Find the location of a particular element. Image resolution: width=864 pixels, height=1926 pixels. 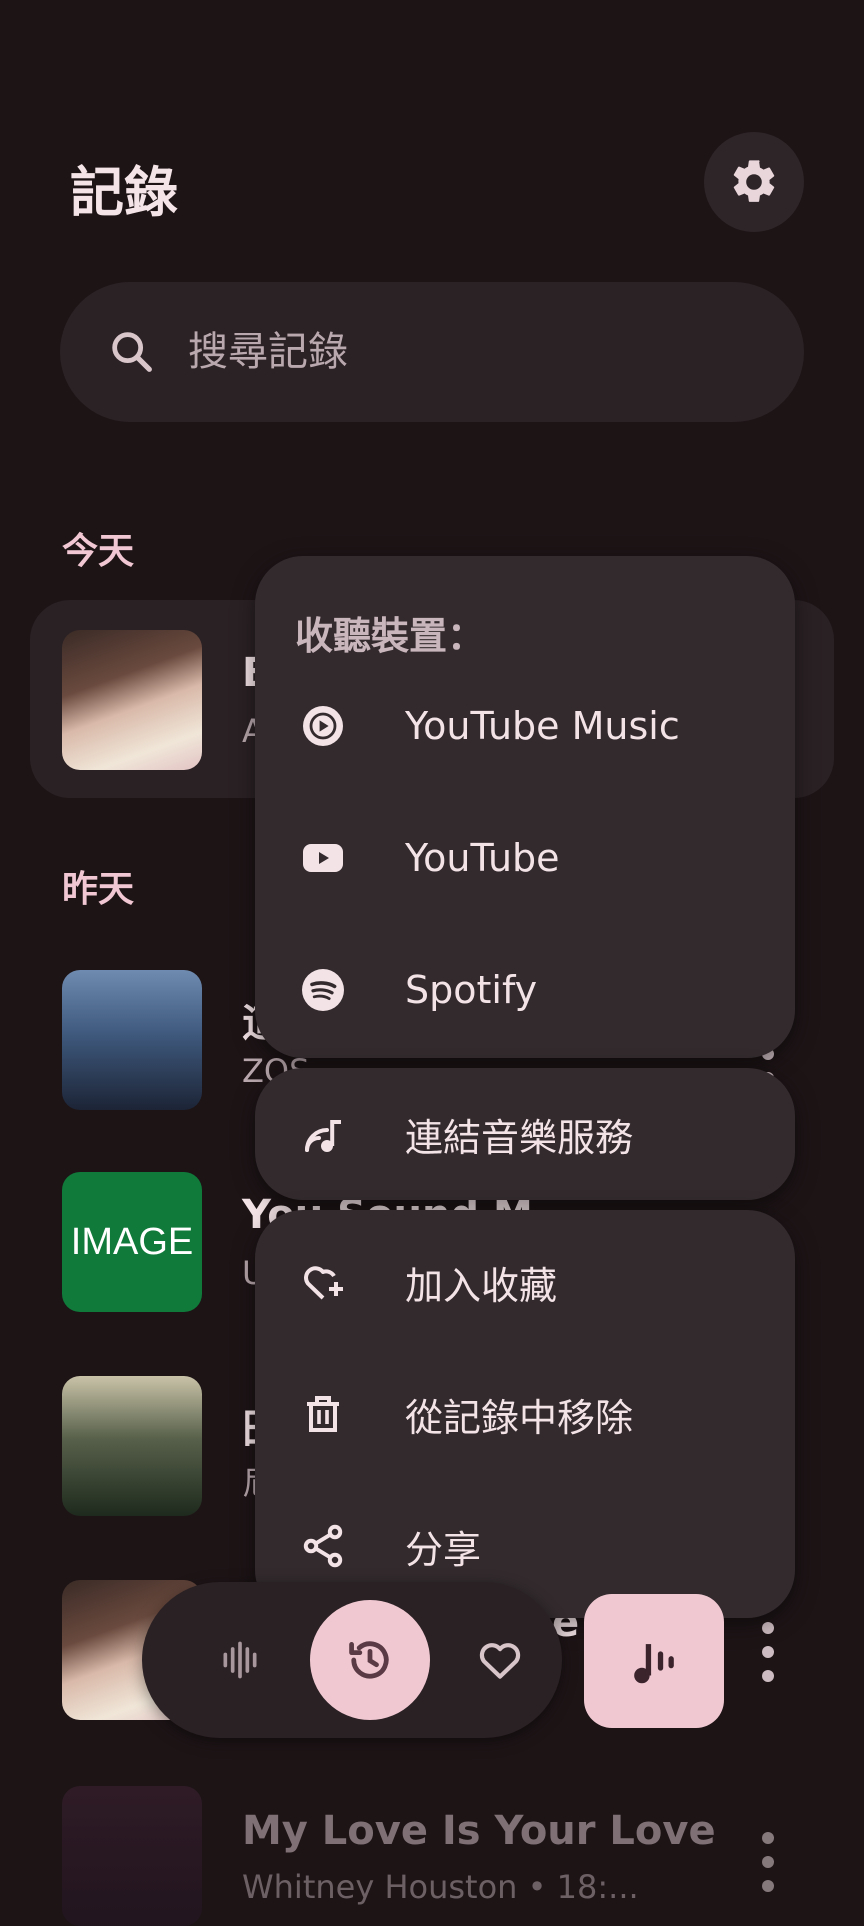

heart-icon is located at coordinates (500, 1661).